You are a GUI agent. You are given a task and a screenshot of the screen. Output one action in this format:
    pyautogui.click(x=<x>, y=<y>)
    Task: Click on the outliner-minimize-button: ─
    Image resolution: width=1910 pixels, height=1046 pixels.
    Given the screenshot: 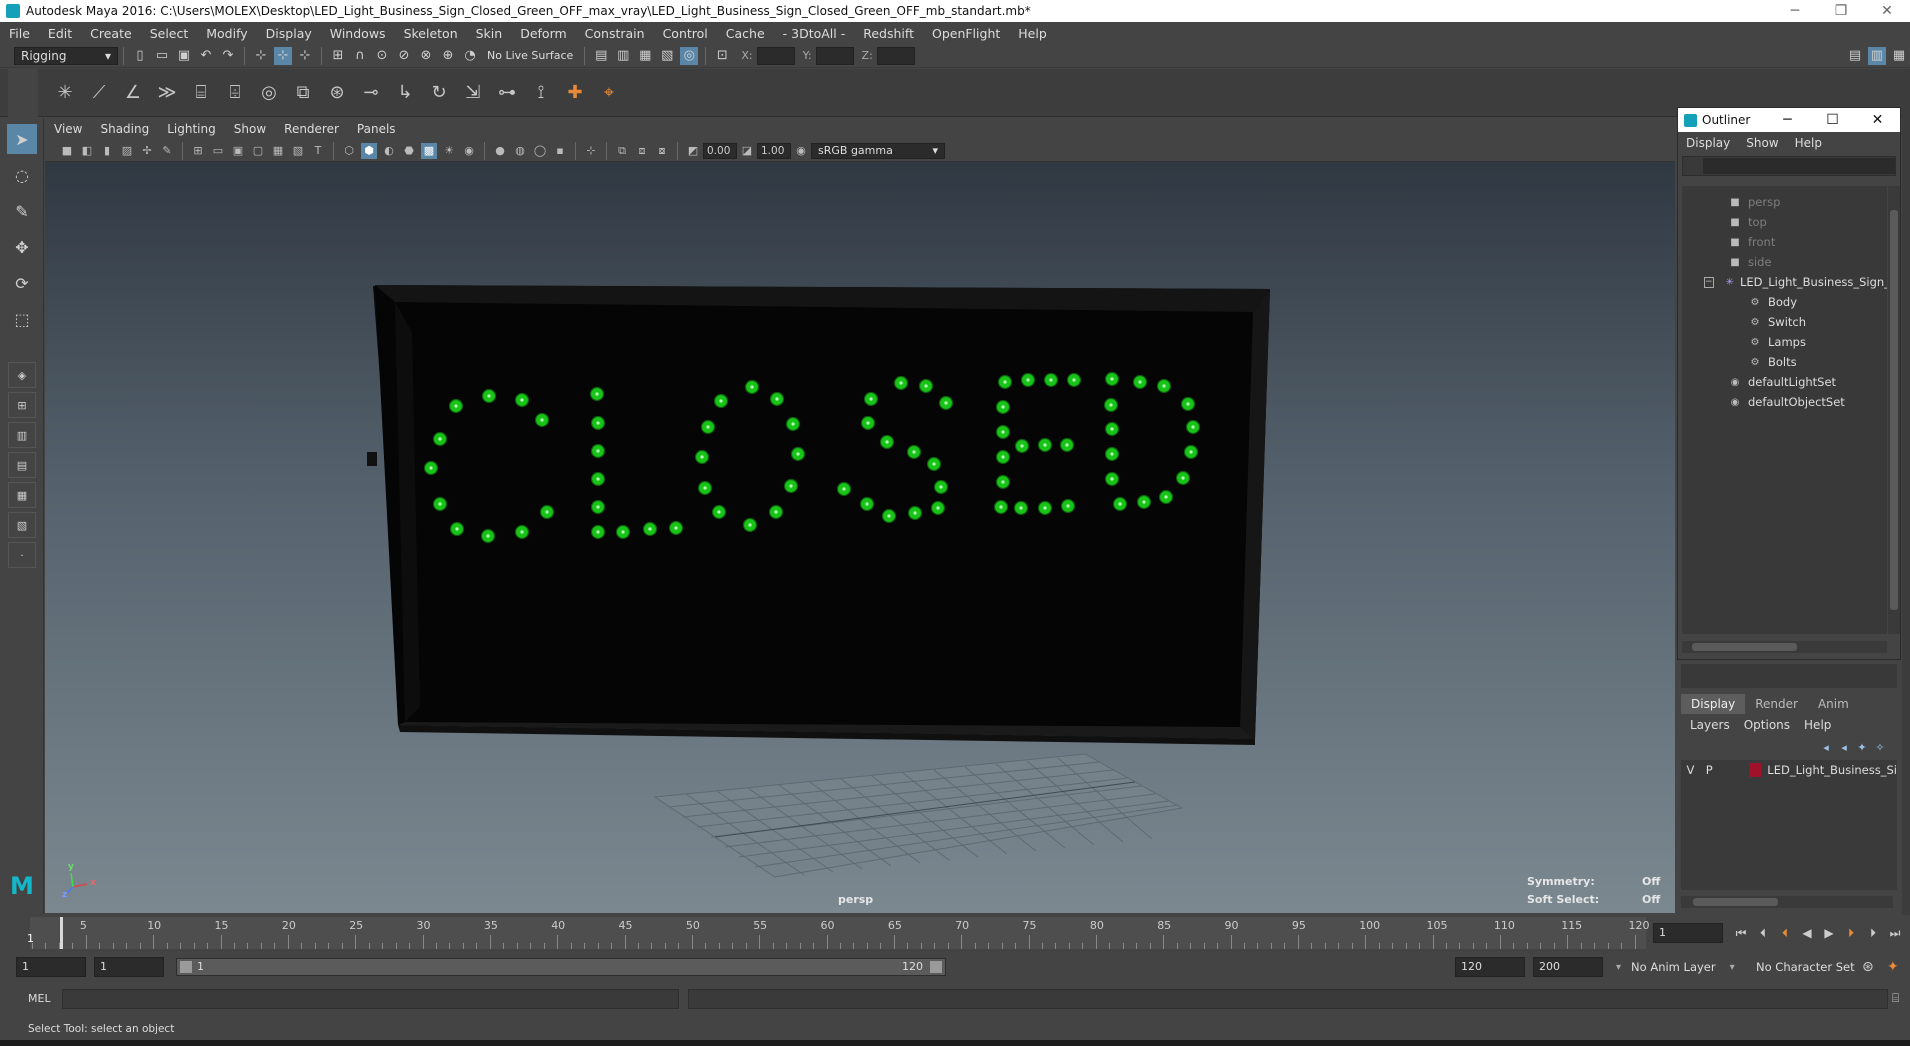 What is the action you would take?
    pyautogui.click(x=1787, y=120)
    